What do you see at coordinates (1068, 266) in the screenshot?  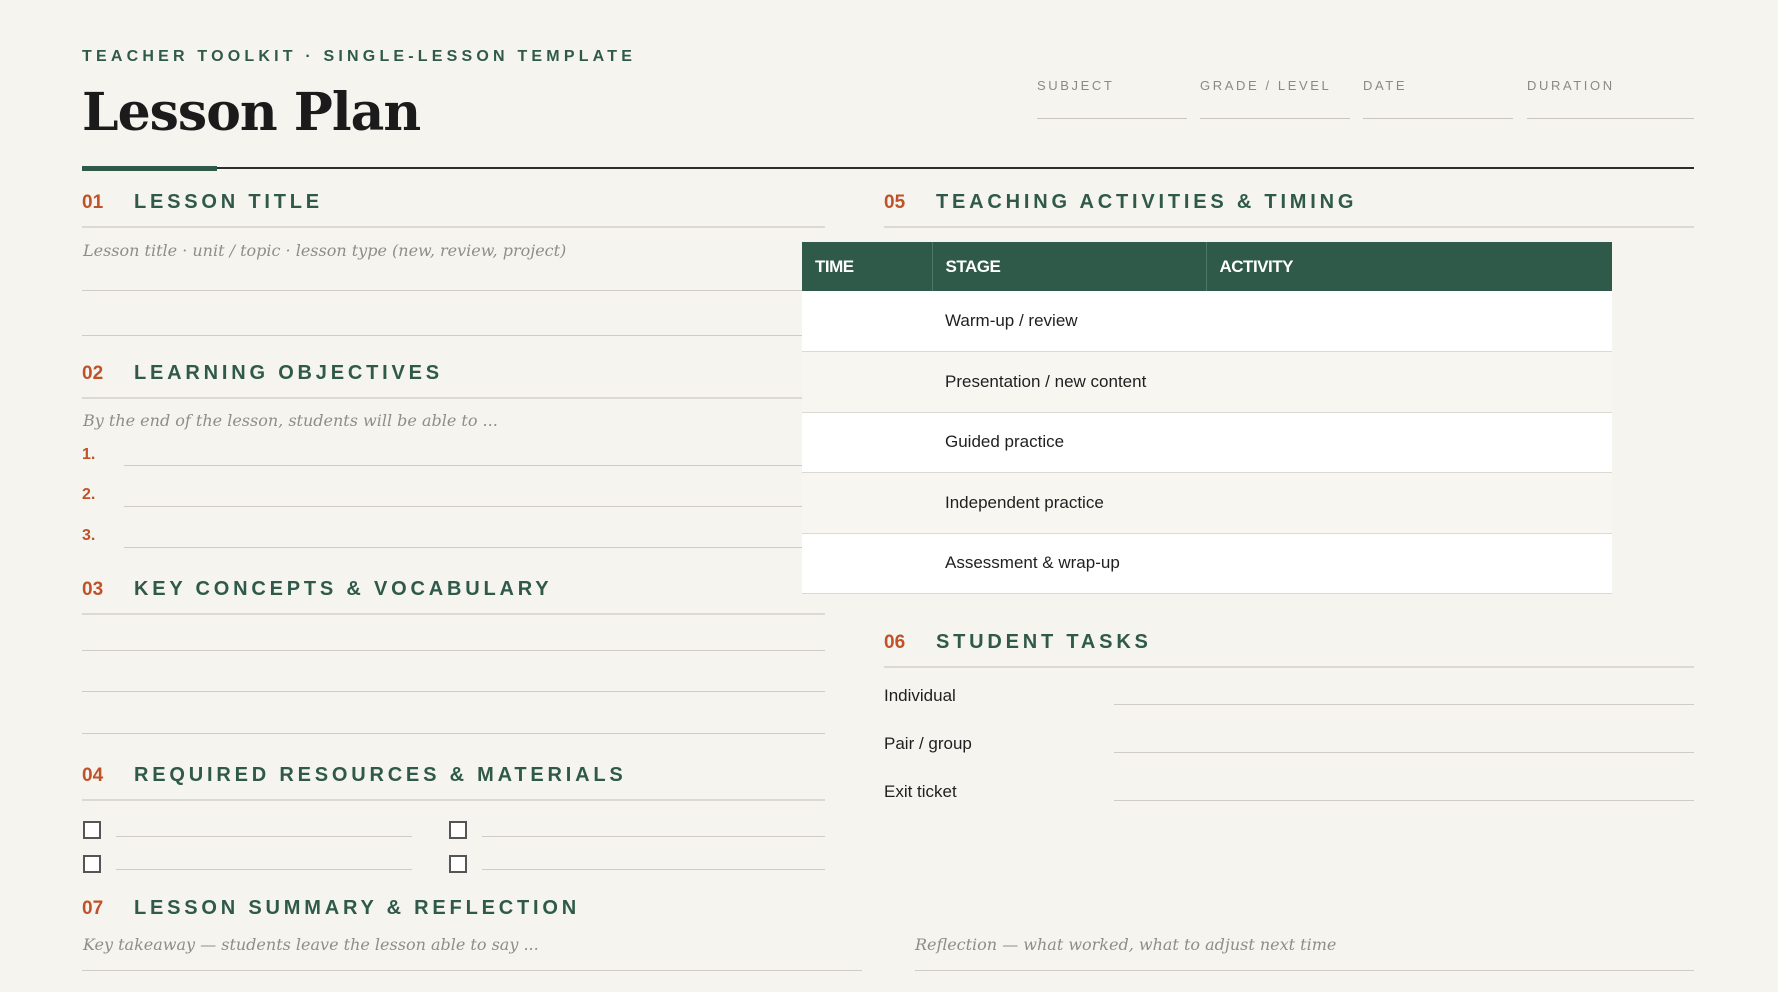 I see `column-header-stage: STAGE` at bounding box center [1068, 266].